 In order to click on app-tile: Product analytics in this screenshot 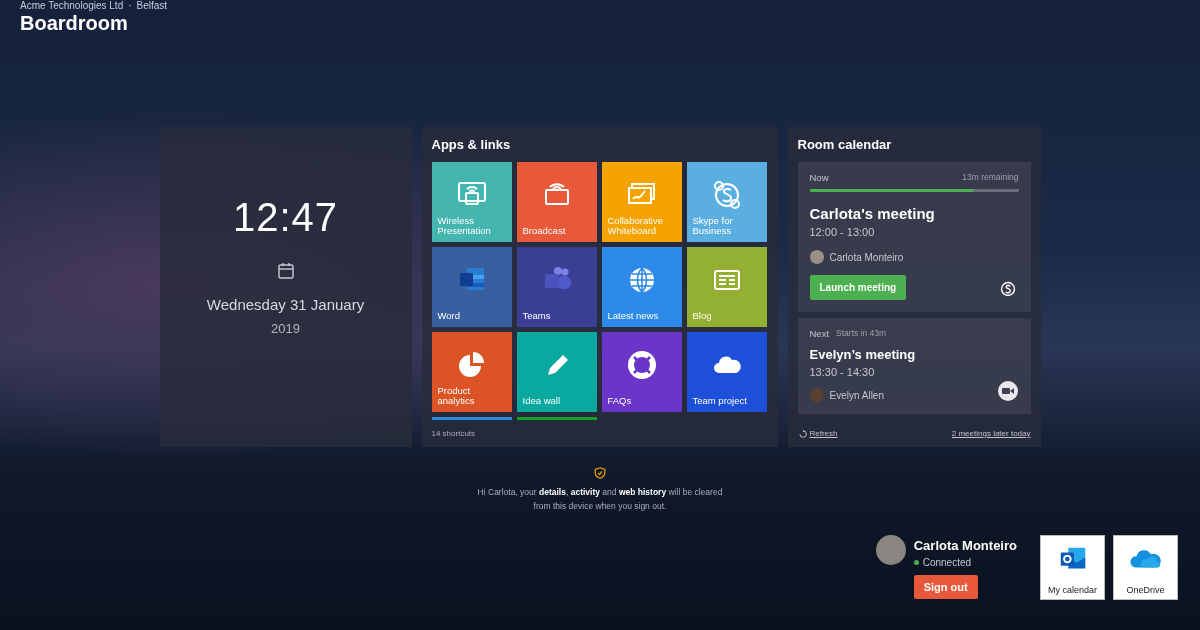, I will do `click(471, 372)`.